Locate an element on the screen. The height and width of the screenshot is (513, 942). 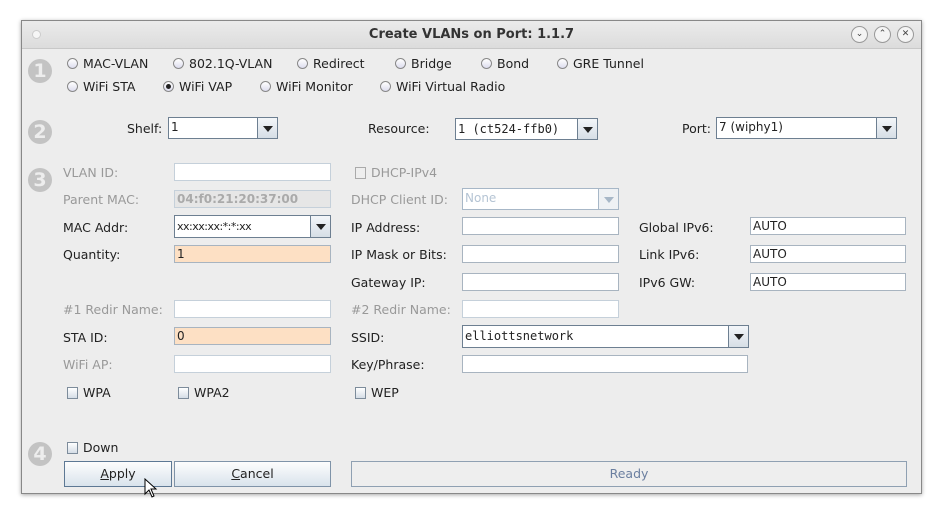
wep-checkbox: WEP is located at coordinates (377, 392).